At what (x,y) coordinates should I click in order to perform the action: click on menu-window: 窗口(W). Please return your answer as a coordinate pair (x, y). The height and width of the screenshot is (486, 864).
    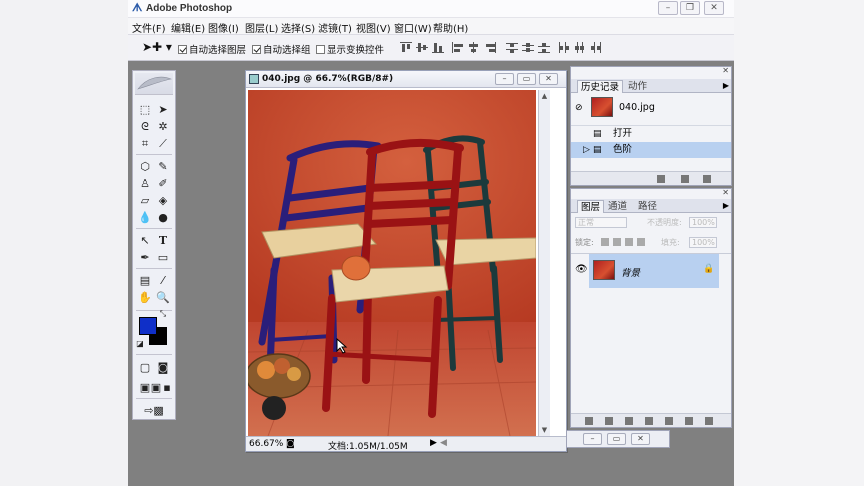
    Looking at the image, I should click on (413, 27).